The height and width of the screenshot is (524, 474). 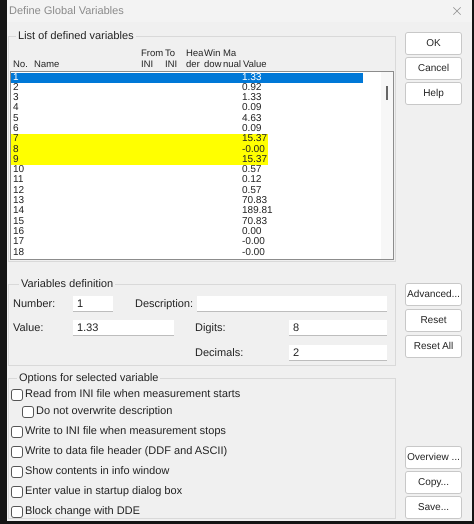 What do you see at coordinates (187, 201) in the screenshot?
I see `list-row: 13 70.83` at bounding box center [187, 201].